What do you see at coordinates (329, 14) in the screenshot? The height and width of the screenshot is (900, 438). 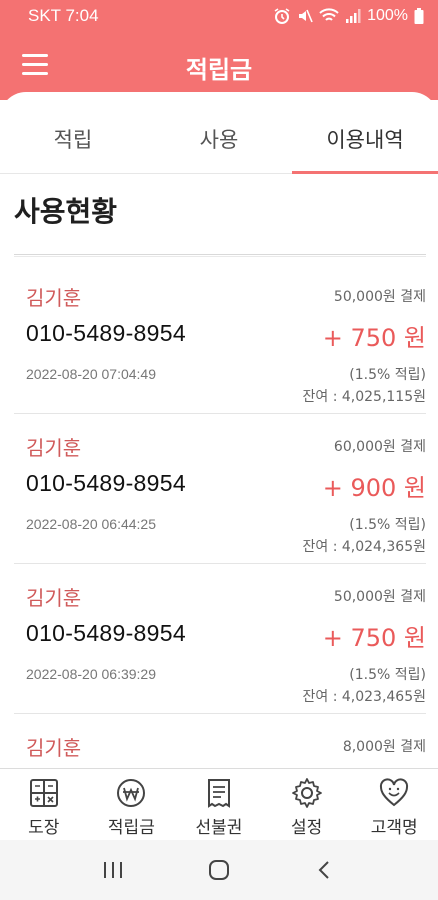 I see `wifi-icon` at bounding box center [329, 14].